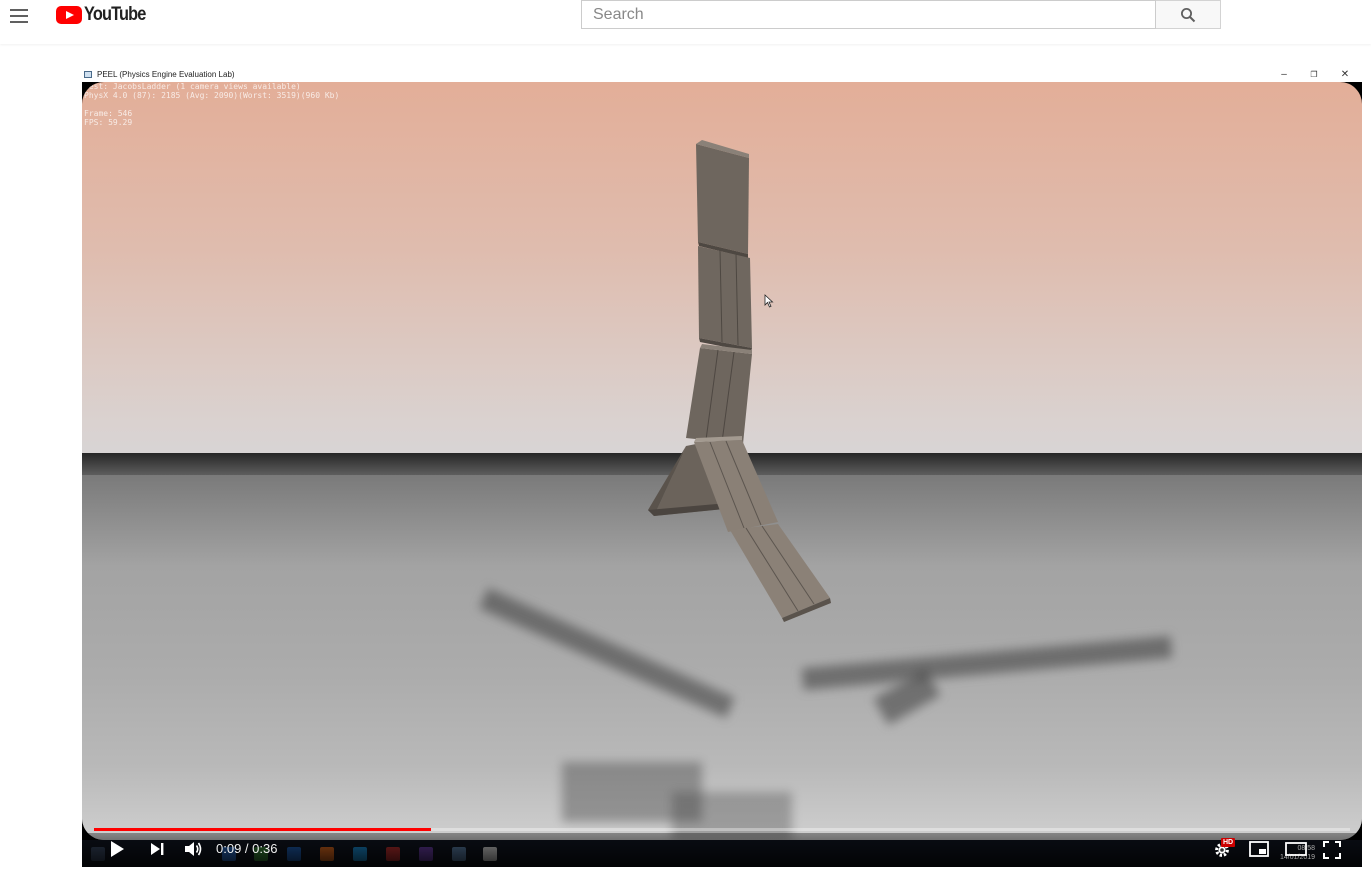 The image size is (1371, 875). I want to click on logo-text: YouTube, so click(115, 14).